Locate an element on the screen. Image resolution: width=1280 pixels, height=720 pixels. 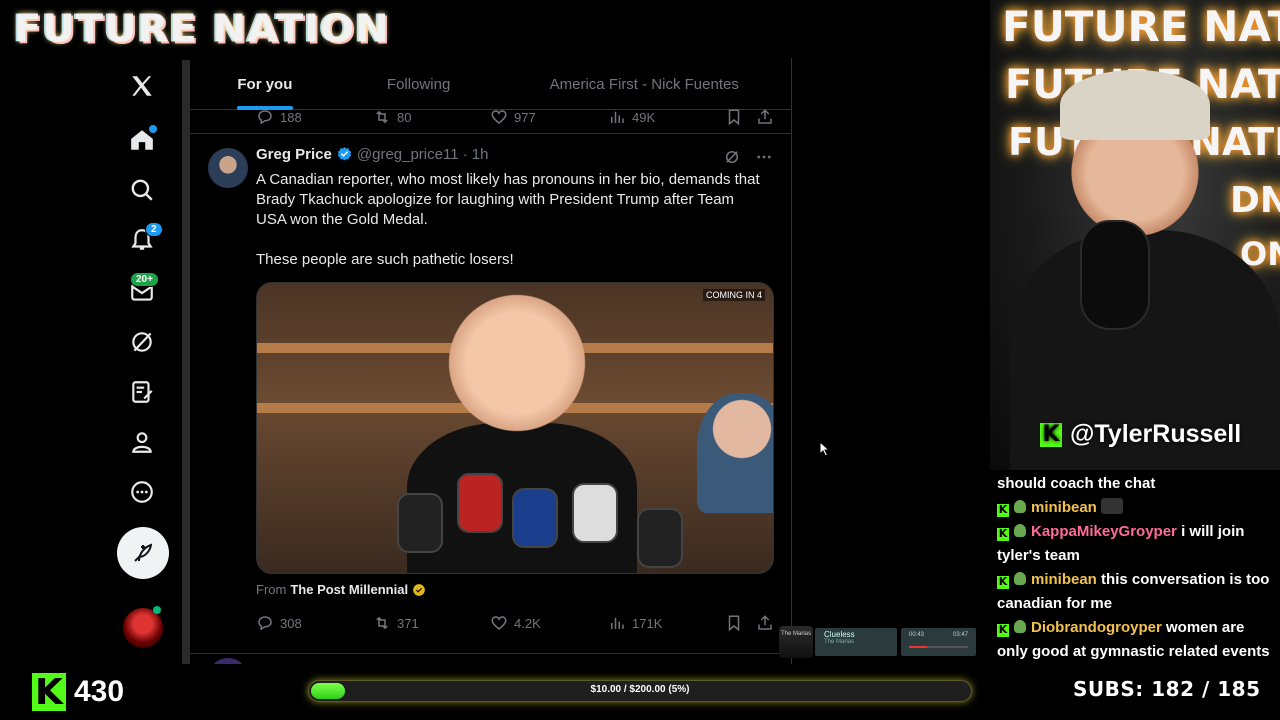
subs-counter: SUBS: 182 / 185 is located at coordinates (1167, 689).